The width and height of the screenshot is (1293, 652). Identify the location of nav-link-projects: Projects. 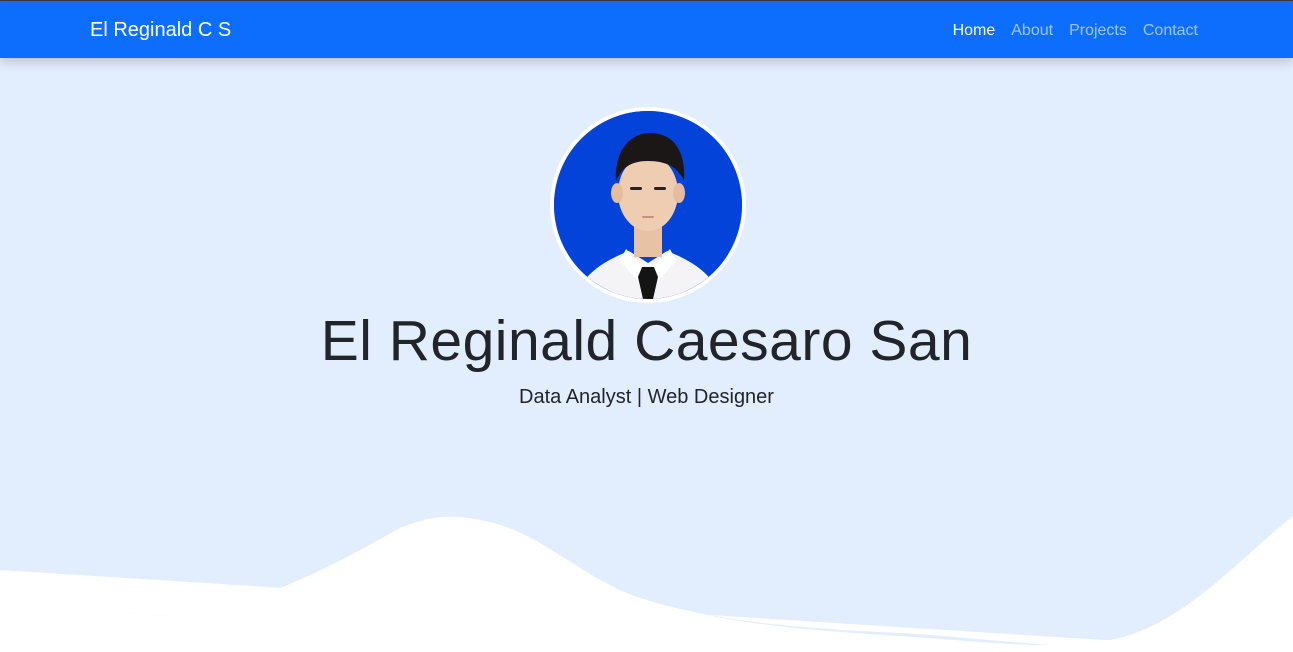
(1098, 31).